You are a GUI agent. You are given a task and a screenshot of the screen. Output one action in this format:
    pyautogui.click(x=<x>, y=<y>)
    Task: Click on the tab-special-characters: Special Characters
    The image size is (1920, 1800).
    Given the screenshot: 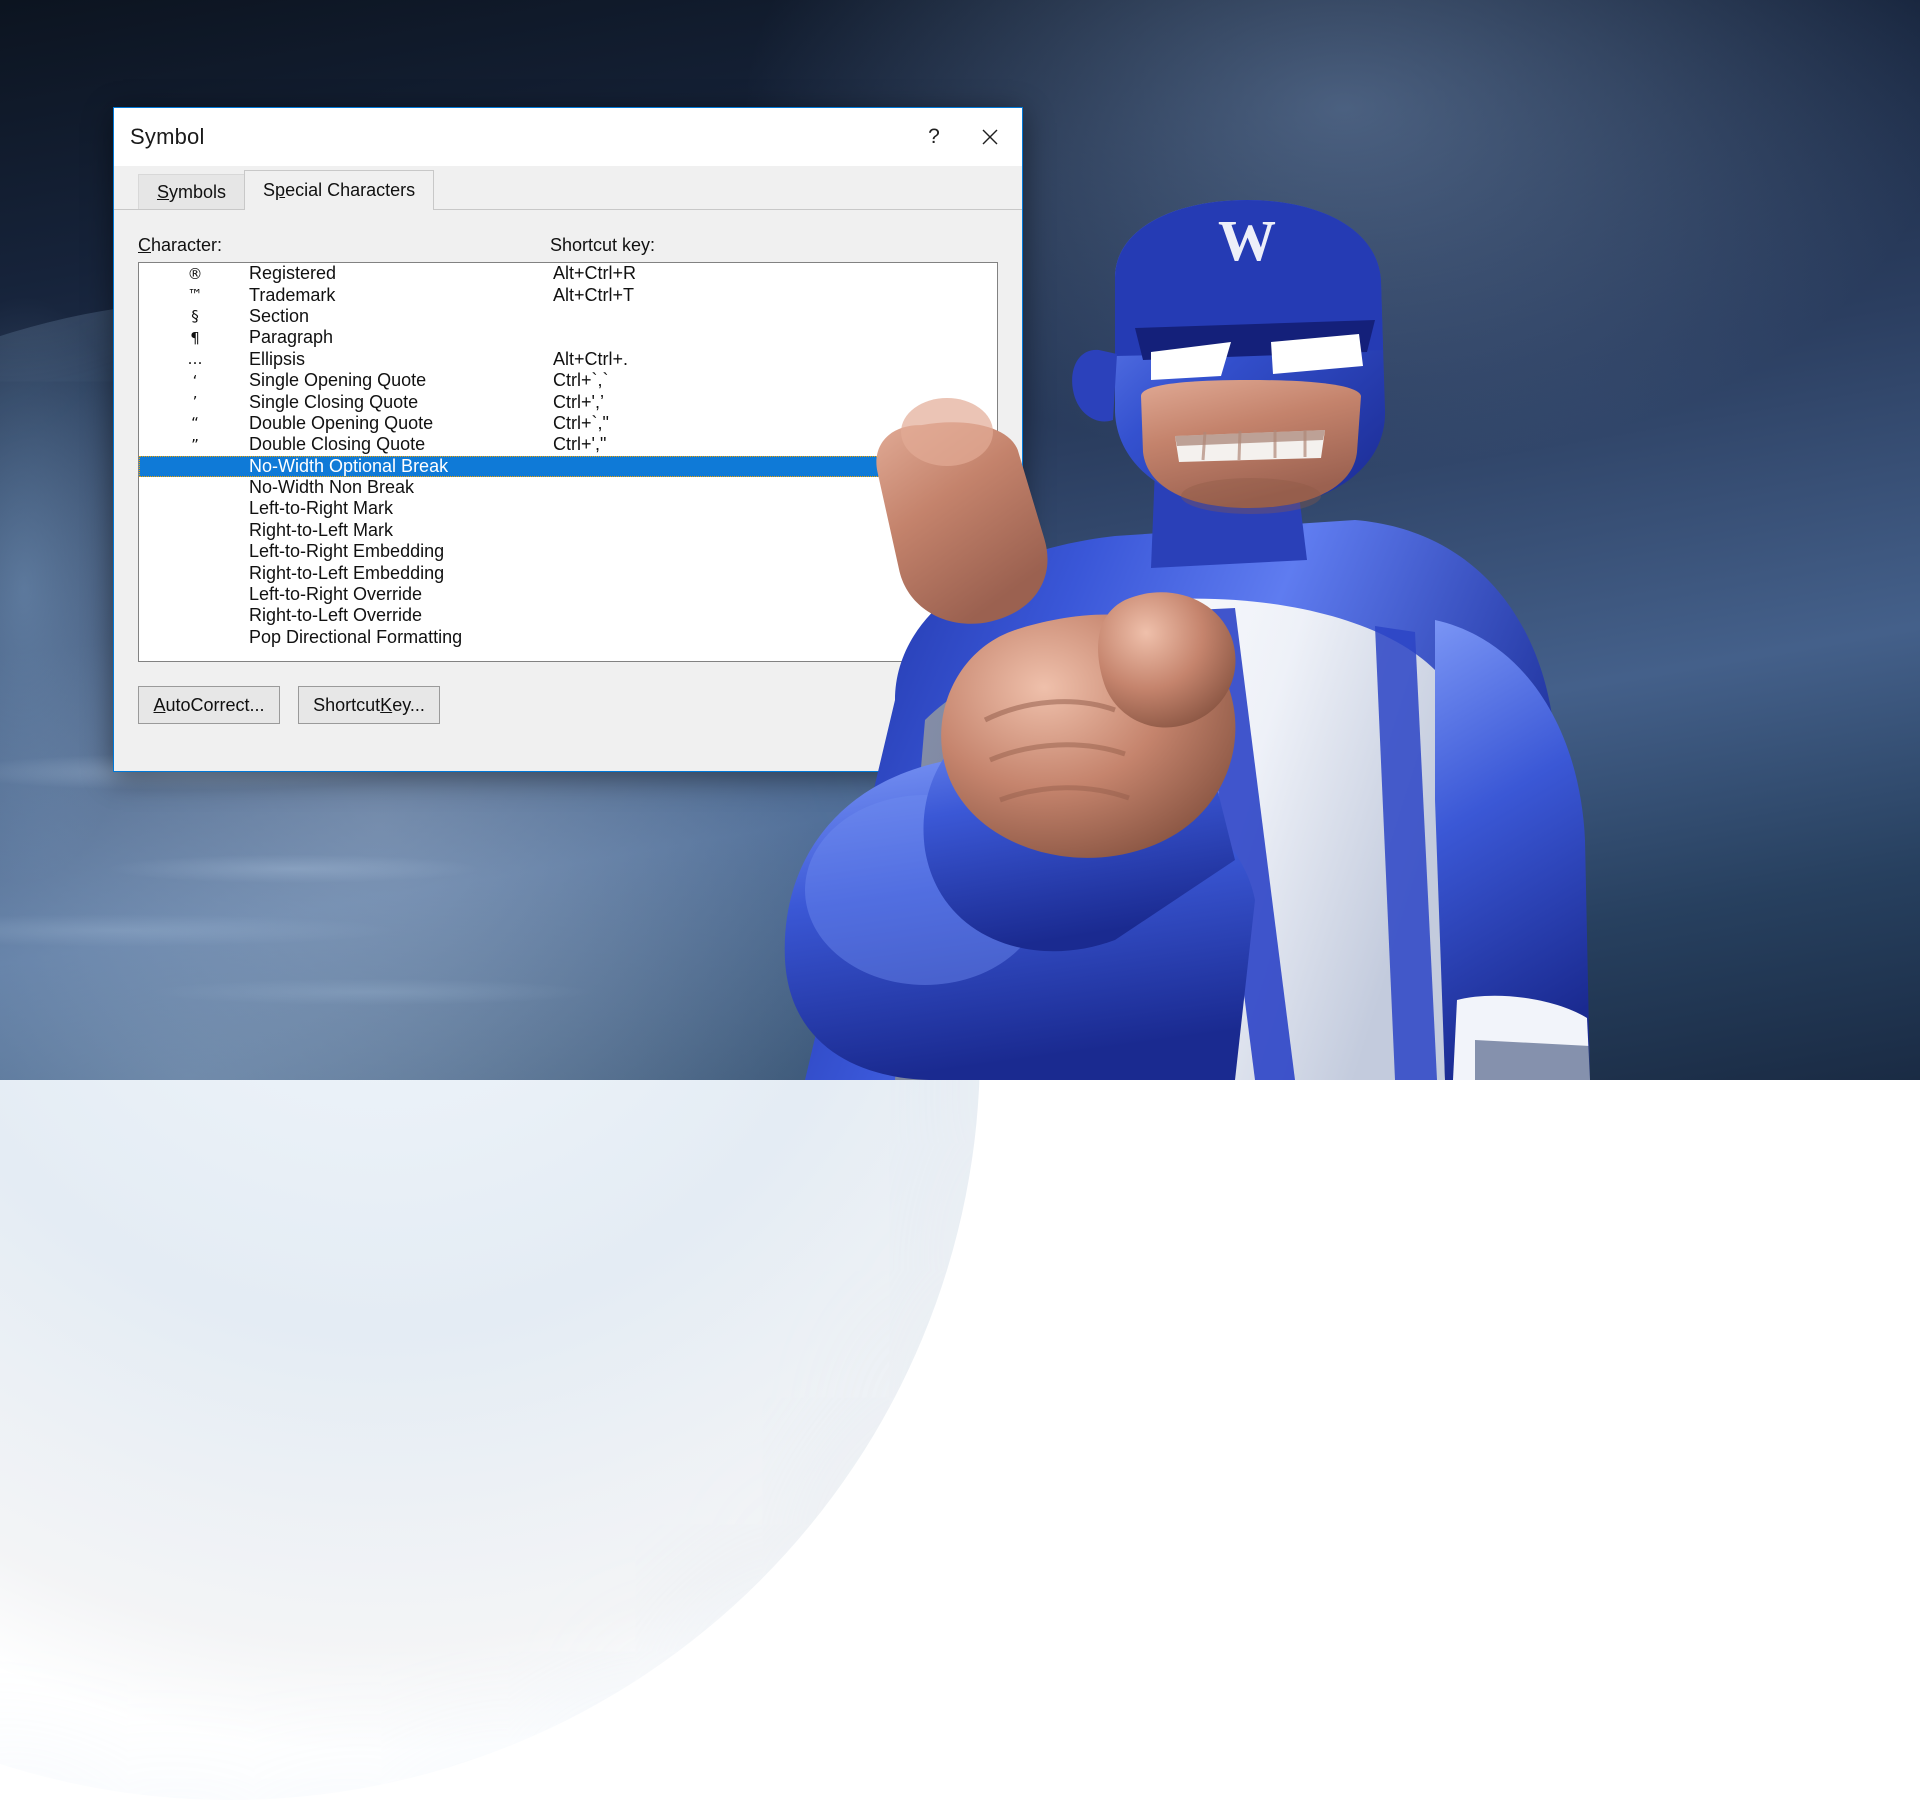 What is the action you would take?
    pyautogui.click(x=339, y=190)
    